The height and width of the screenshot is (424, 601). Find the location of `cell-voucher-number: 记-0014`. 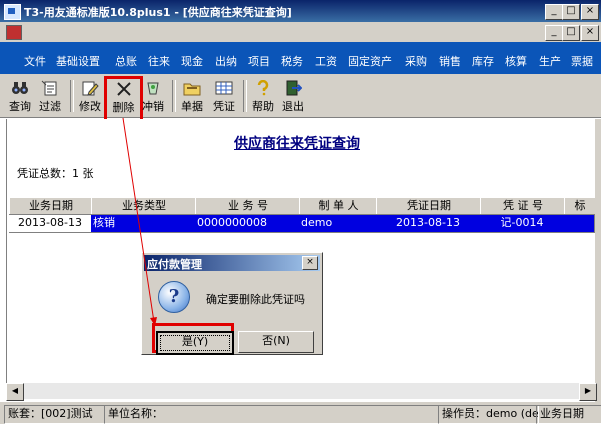

cell-voucher-number: 记-0014 is located at coordinates (522, 223).